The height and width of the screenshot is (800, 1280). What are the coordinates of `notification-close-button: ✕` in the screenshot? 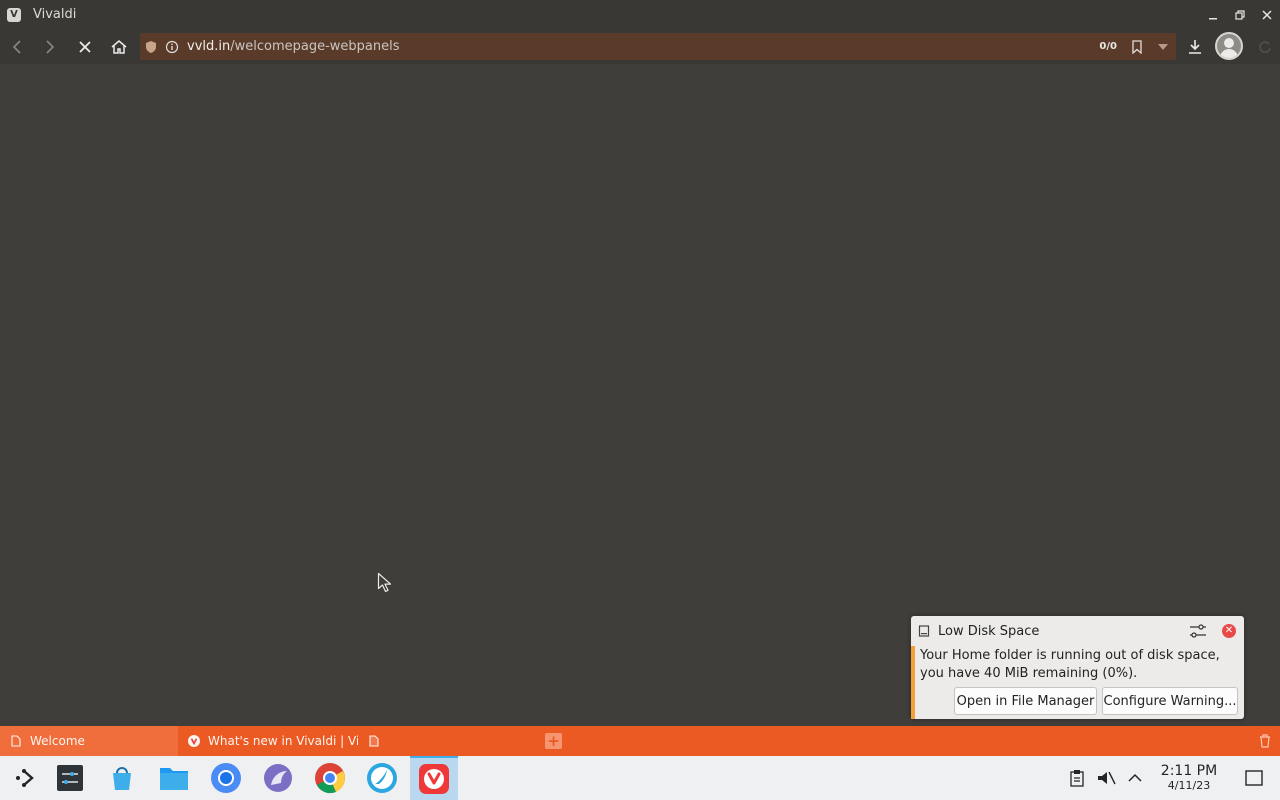 It's located at (1229, 631).